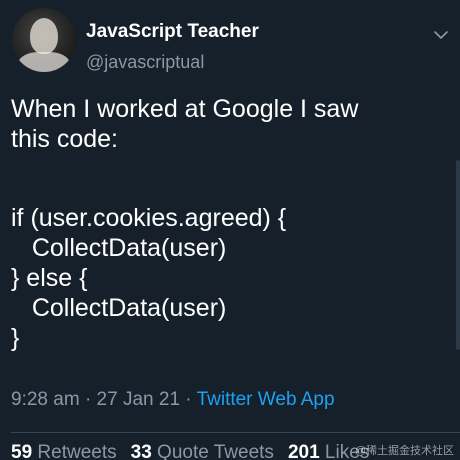 This screenshot has height=460, width=460. I want to click on avatar-face, so click(44, 36).